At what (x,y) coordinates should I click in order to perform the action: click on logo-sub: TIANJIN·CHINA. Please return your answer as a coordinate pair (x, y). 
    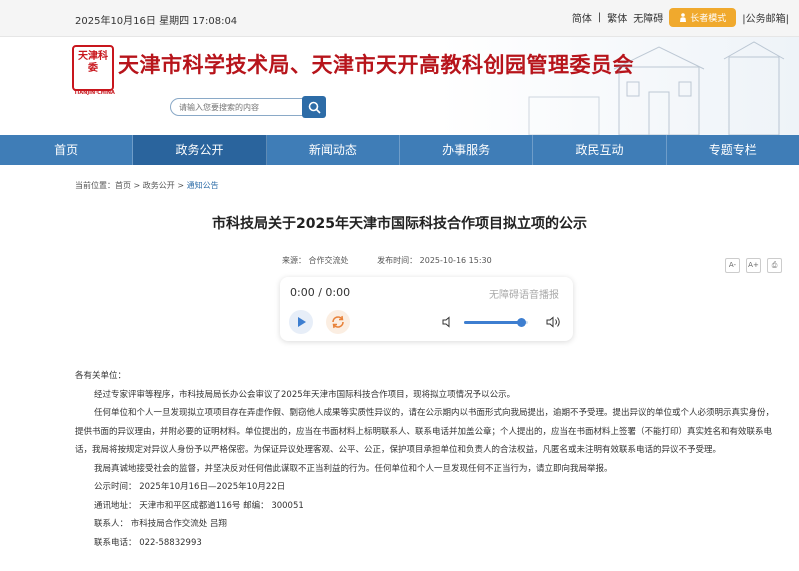
    Looking at the image, I should click on (94, 93).